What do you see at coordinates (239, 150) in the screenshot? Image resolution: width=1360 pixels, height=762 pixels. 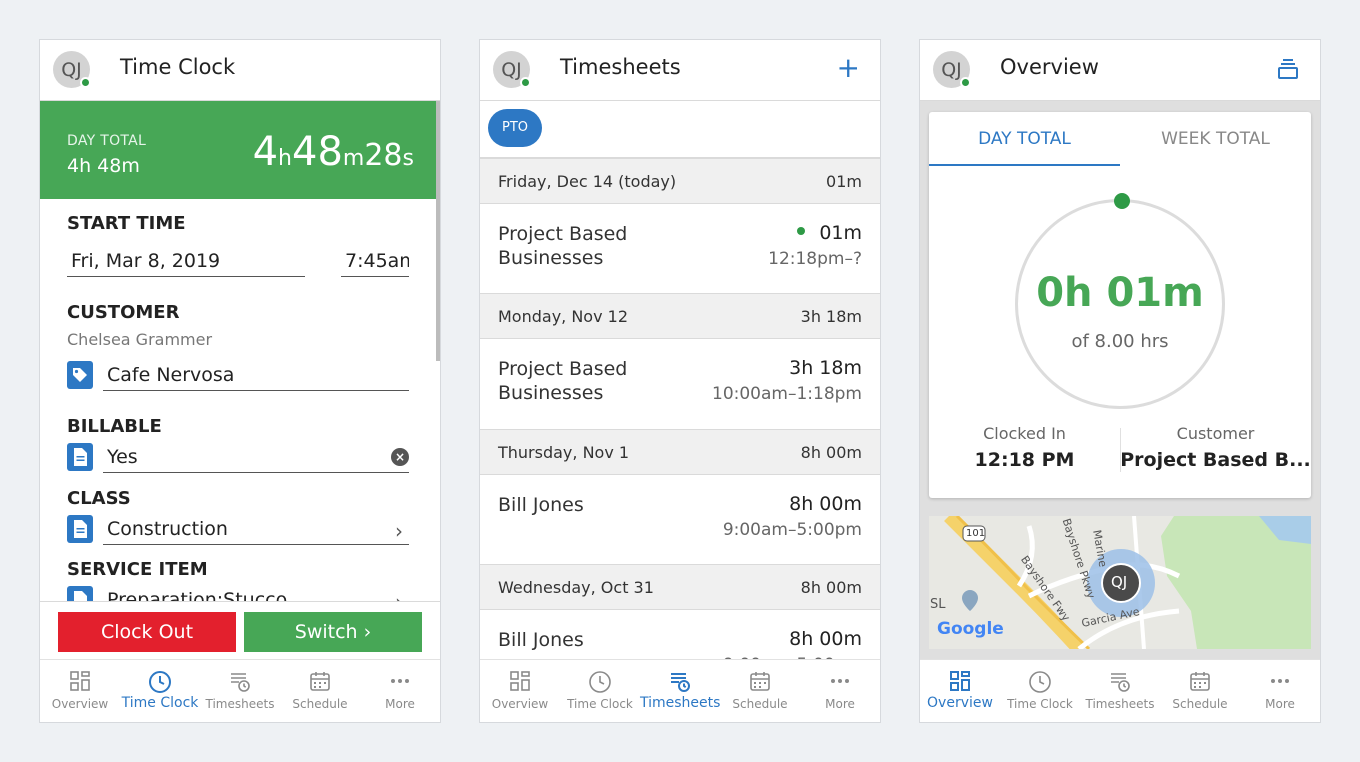 I see `day-total-banner: DAY TOTAL 4h 48m 4h48m28s` at bounding box center [239, 150].